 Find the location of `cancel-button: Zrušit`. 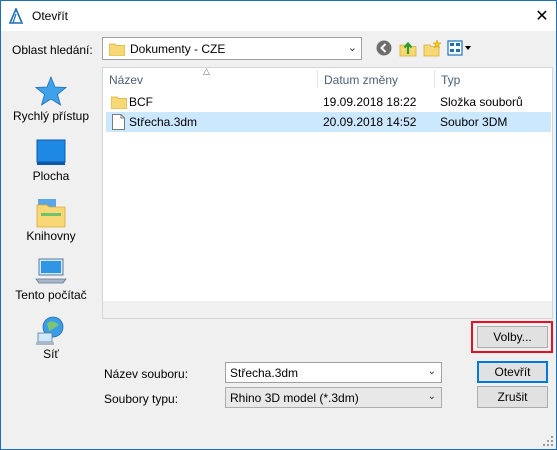

cancel-button: Zrušit is located at coordinates (512, 397).